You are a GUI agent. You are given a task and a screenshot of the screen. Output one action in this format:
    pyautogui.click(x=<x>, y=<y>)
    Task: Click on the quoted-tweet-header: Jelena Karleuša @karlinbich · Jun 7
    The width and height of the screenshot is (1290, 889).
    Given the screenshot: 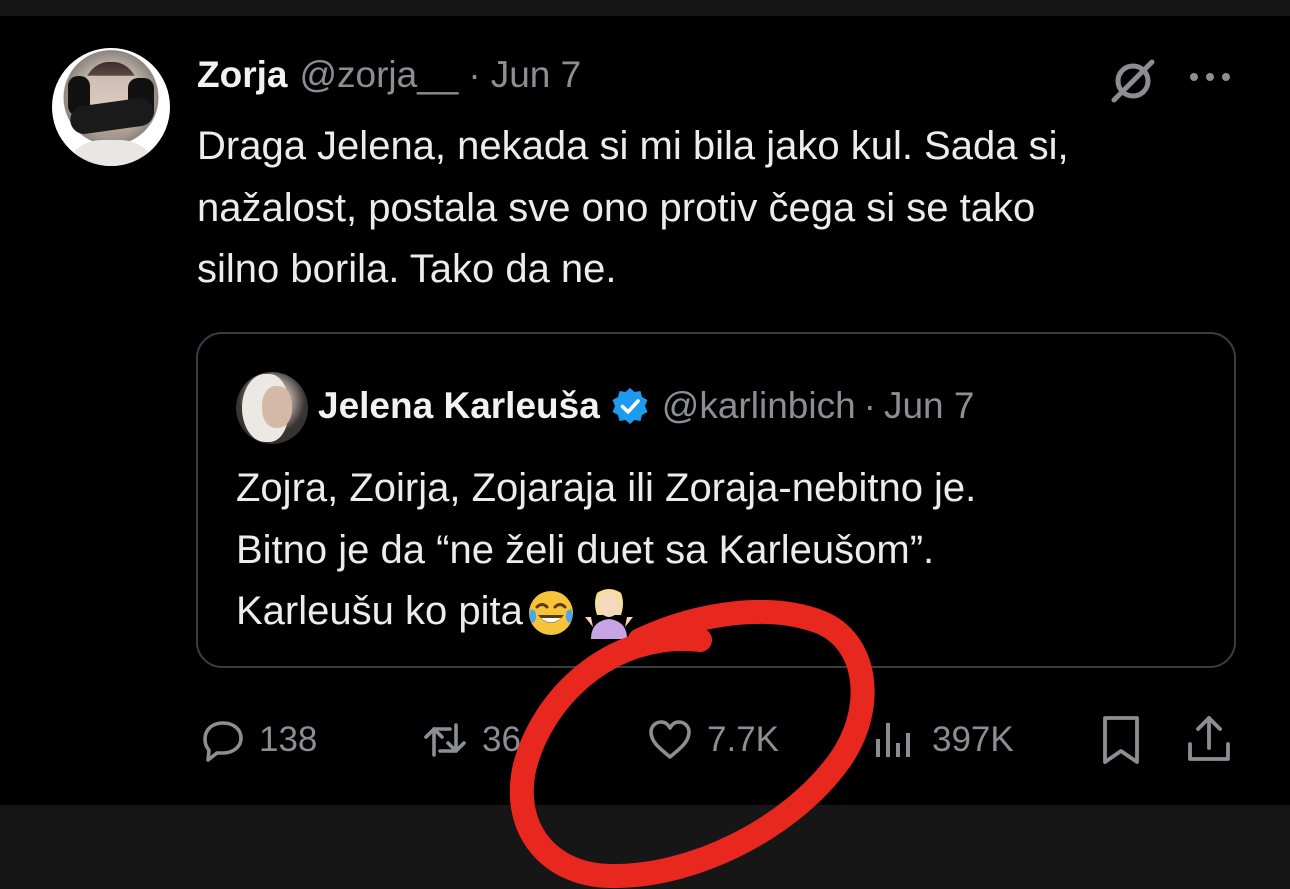 What is the action you would take?
    pyautogui.click(x=646, y=406)
    